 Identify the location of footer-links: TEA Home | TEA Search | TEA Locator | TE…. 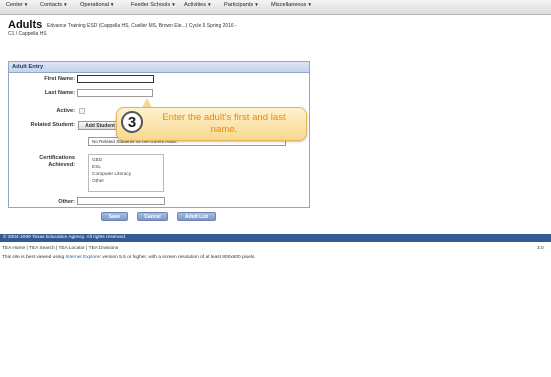
(60, 248).